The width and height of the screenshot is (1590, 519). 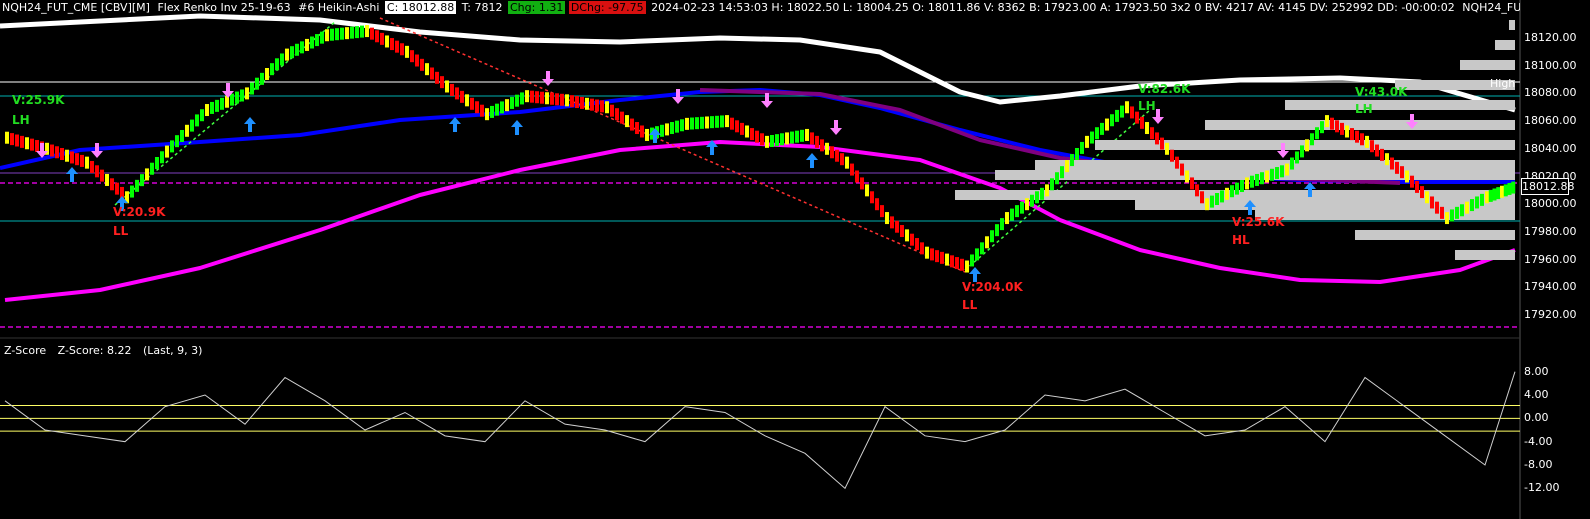 I want to click on sell-arrow-icon, so click(x=767, y=100).